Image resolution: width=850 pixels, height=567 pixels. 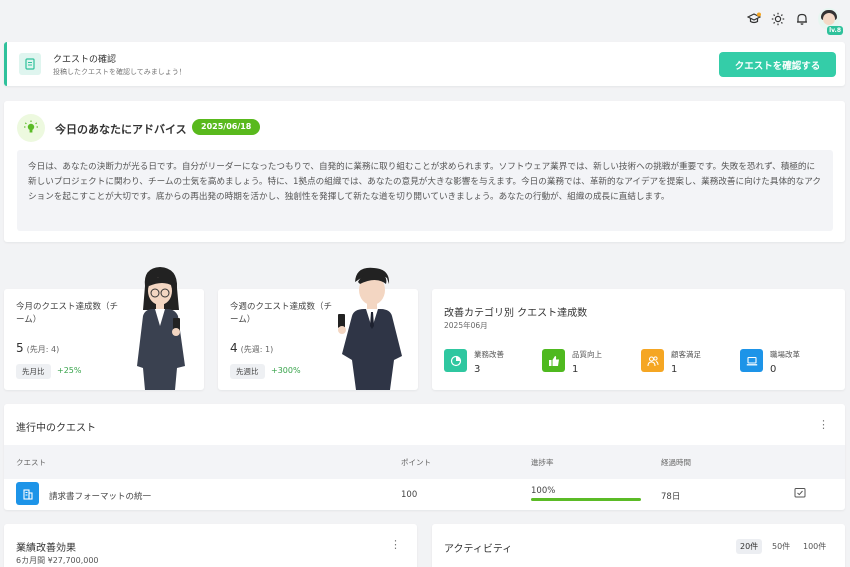 I want to click on monthly-stat-label: 今月のクエスト達成数（チーム）, so click(x=67, y=313).